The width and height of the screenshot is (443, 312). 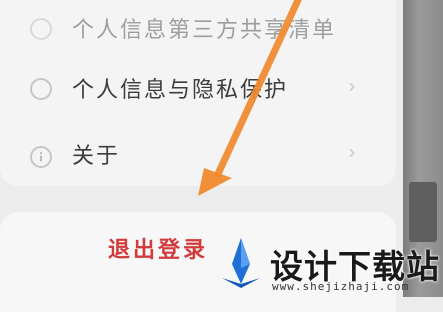 I want to click on menu-item-label: 个人信息第三方共享清单, so click(x=204, y=30).